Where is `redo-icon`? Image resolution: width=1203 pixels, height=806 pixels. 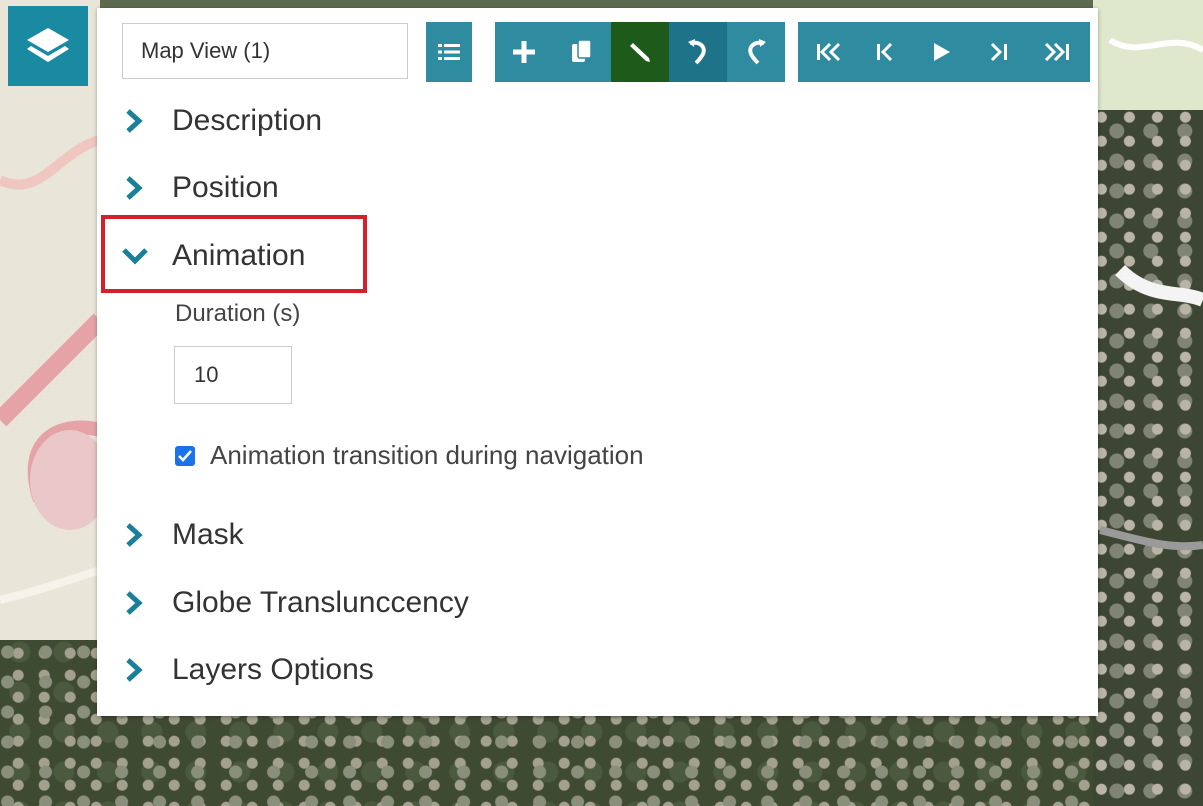
redo-icon is located at coordinates (757, 52).